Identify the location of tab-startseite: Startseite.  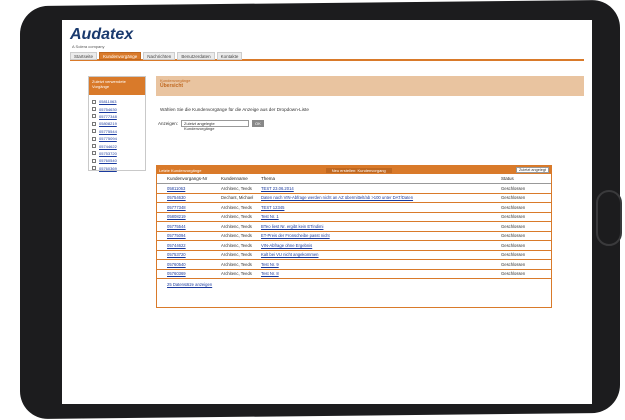
(84, 56).